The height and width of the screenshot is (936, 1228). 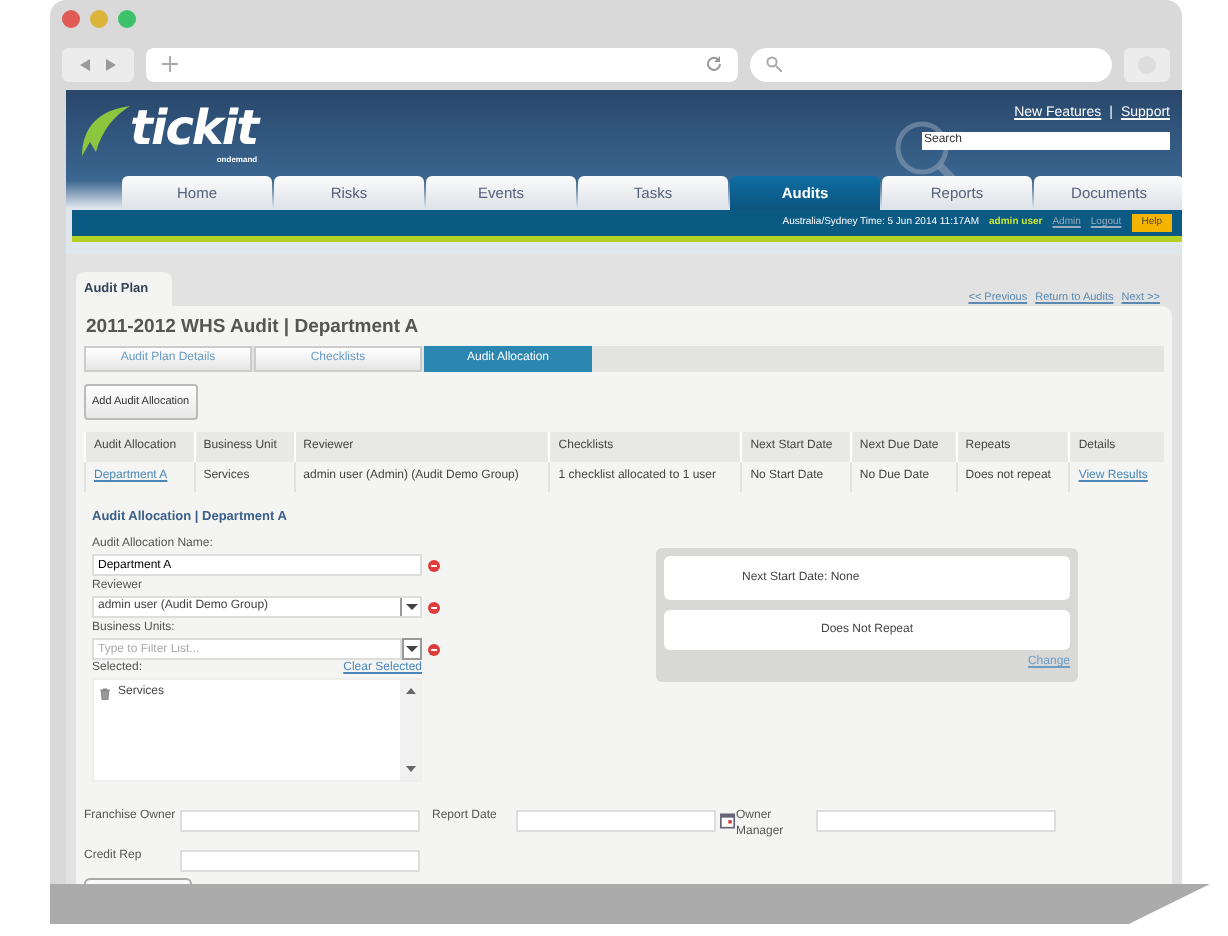 I want to click on page-title: 2011-2012 WHS Audit | Department A, so click(x=253, y=327).